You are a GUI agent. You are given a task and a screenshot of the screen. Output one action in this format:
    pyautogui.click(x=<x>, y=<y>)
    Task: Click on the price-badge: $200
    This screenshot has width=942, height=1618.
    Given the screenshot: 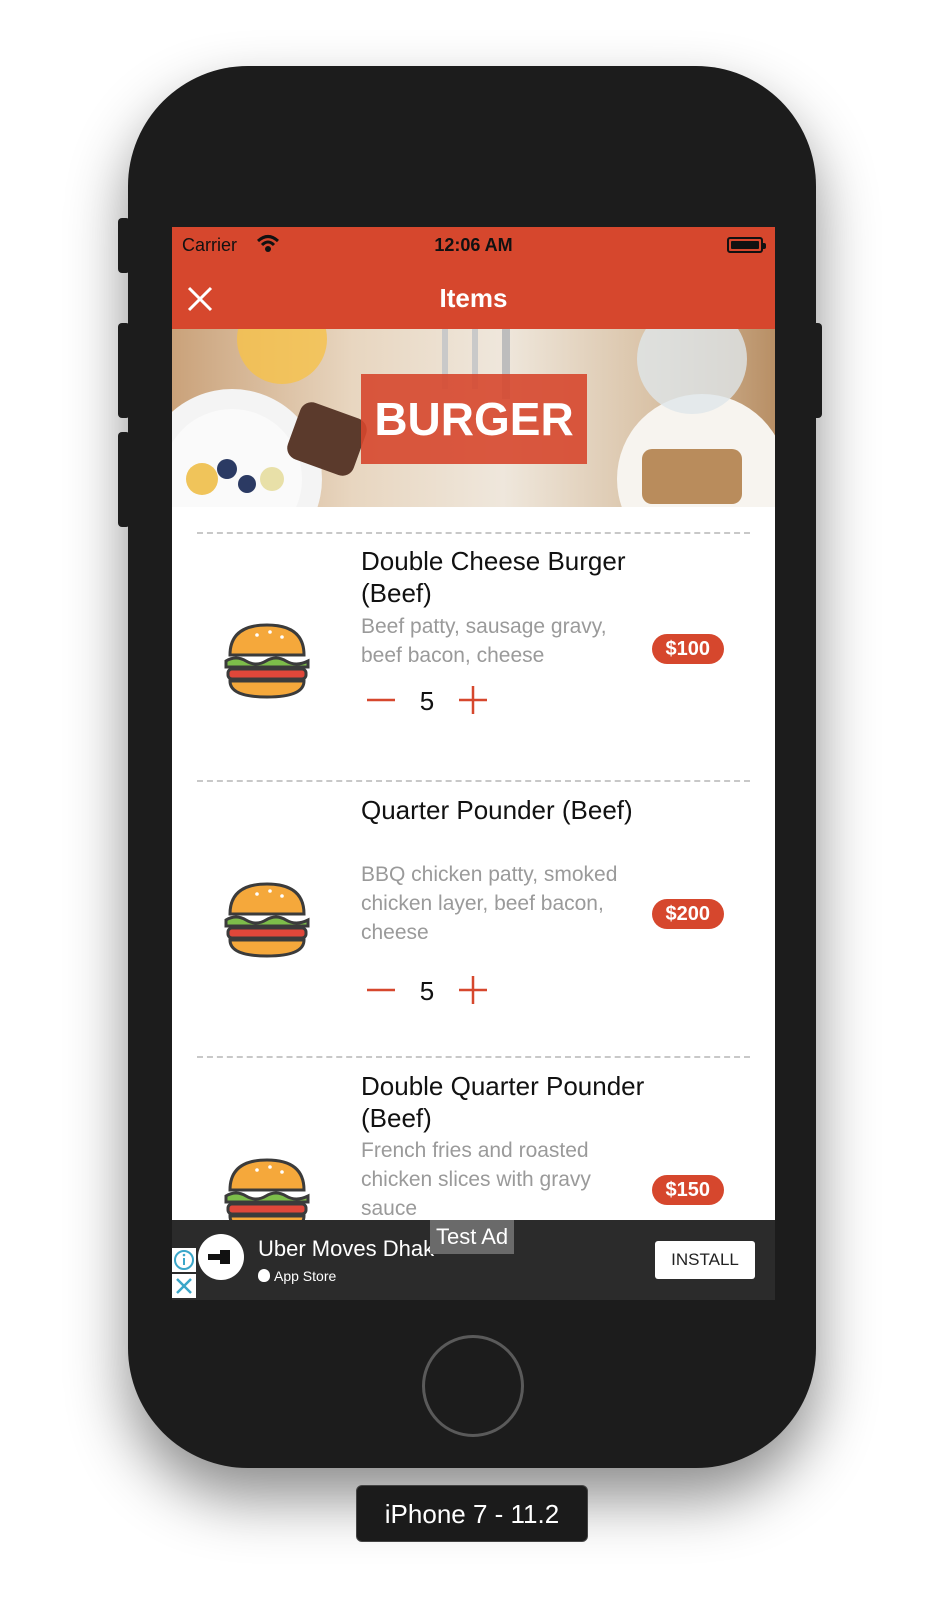 What is the action you would take?
    pyautogui.click(x=687, y=914)
    